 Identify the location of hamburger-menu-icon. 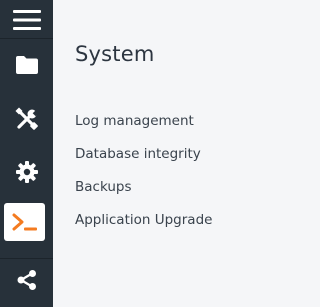
(26, 20).